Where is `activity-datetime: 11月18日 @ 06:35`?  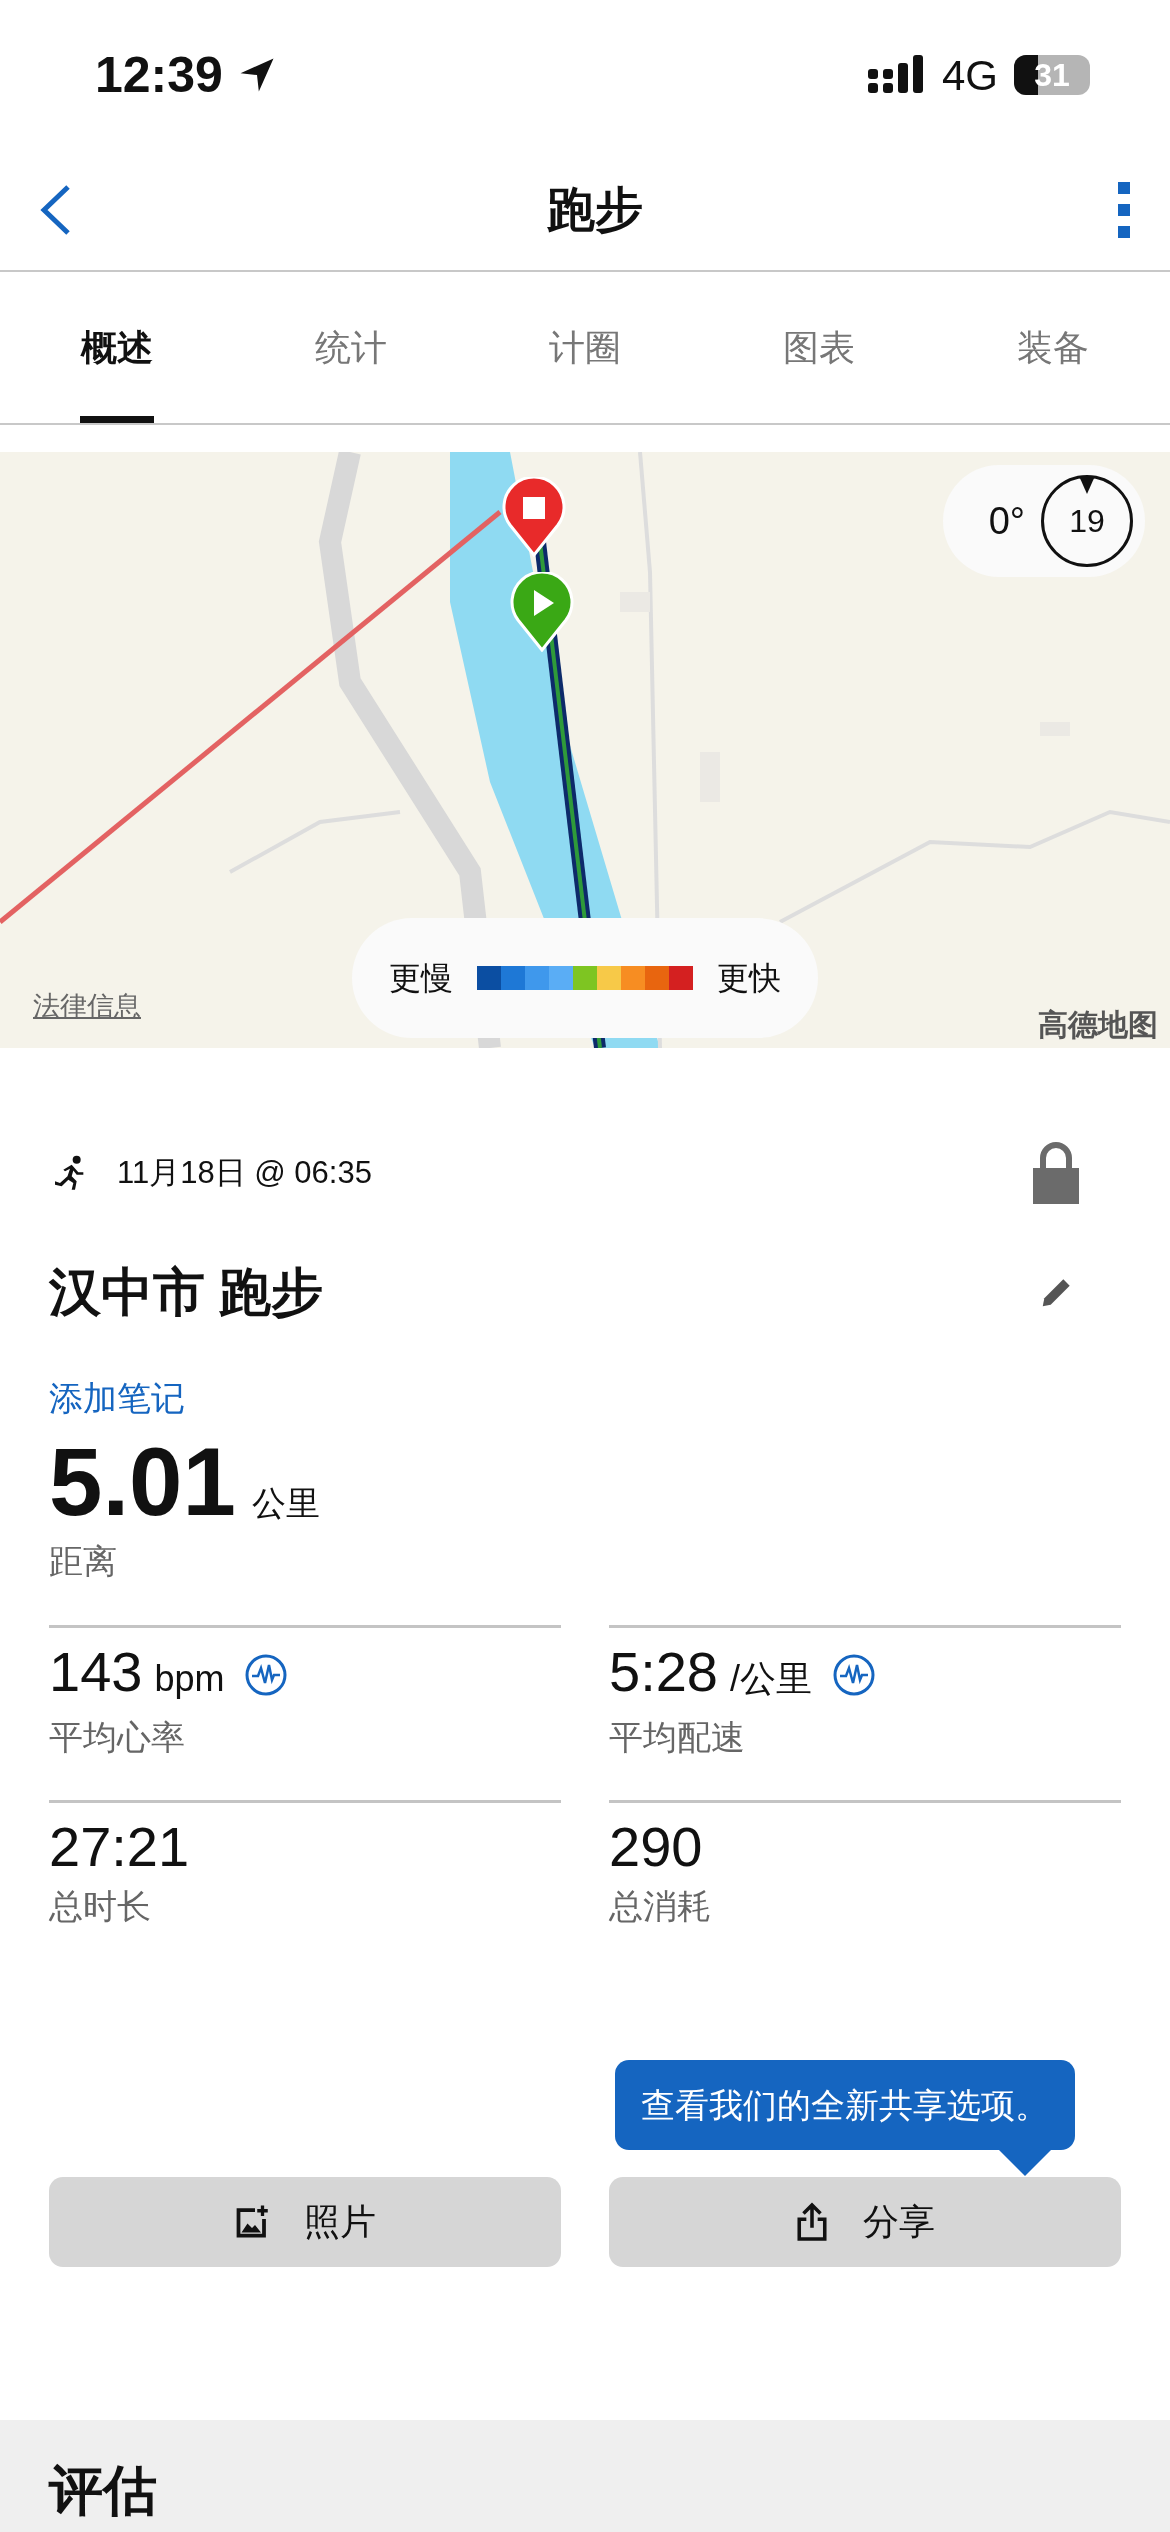 activity-datetime: 11月18日 @ 06:35 is located at coordinates (244, 1172).